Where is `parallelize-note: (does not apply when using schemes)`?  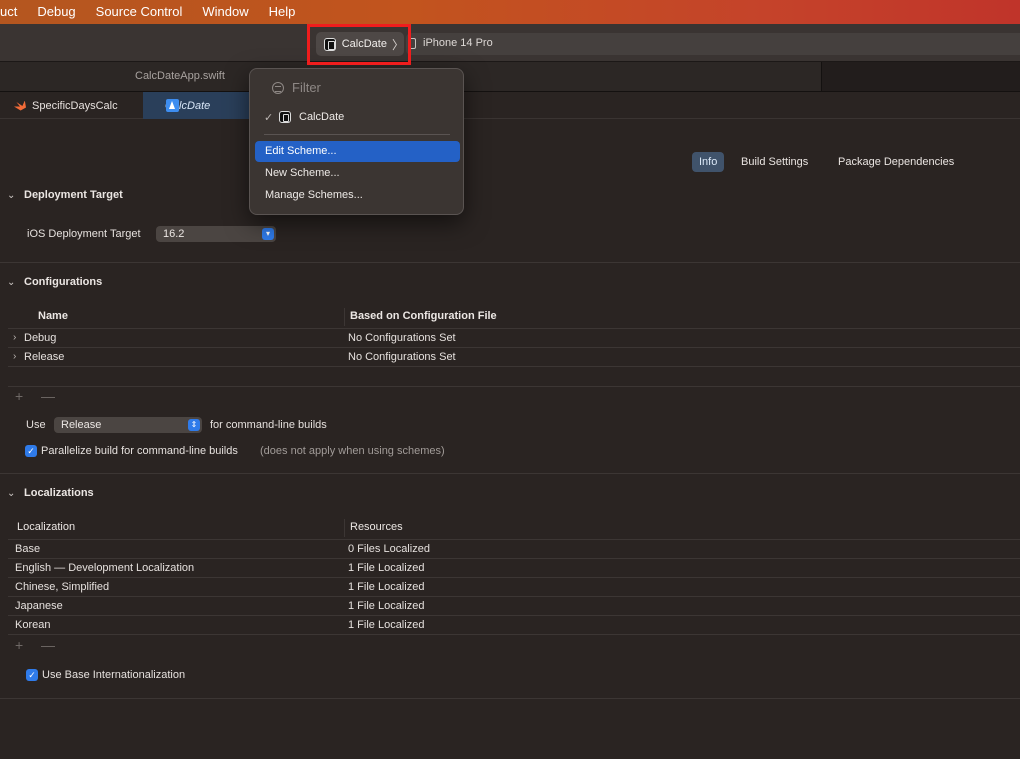 parallelize-note: (does not apply when using schemes) is located at coordinates (352, 451).